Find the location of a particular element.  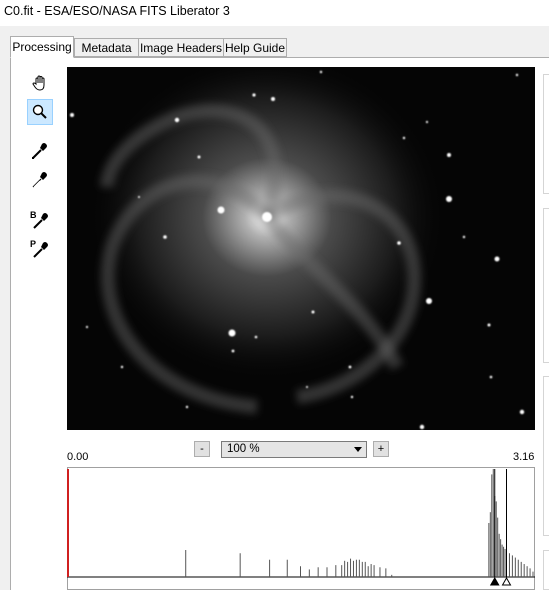

zoom-tool-button is located at coordinates (40, 112).